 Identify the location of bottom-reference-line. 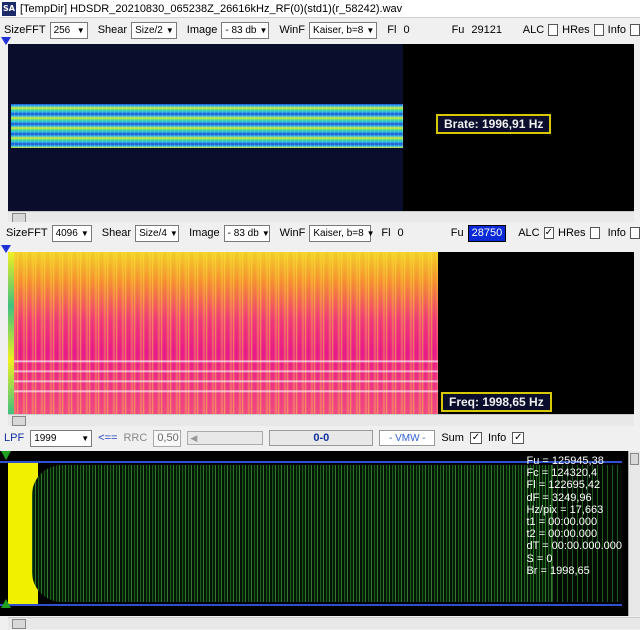
(311, 605).